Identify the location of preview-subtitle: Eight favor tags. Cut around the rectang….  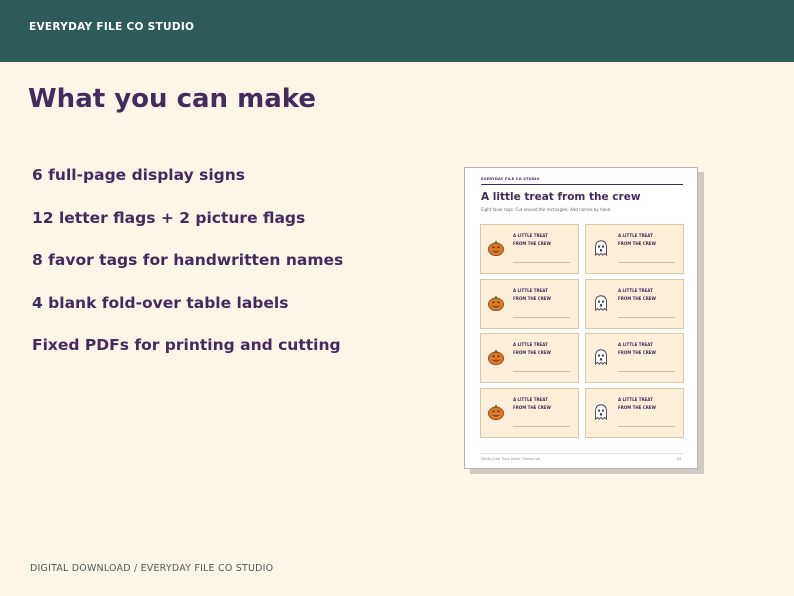
(546, 209).